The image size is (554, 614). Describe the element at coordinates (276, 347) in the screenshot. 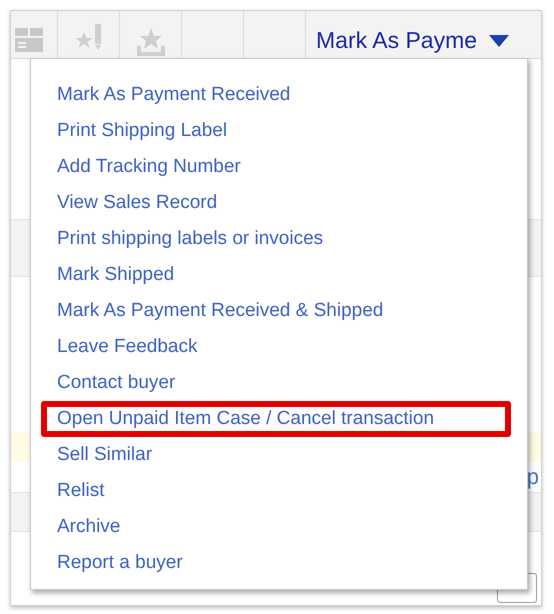

I see `menu-item: Leave Feedback` at that location.